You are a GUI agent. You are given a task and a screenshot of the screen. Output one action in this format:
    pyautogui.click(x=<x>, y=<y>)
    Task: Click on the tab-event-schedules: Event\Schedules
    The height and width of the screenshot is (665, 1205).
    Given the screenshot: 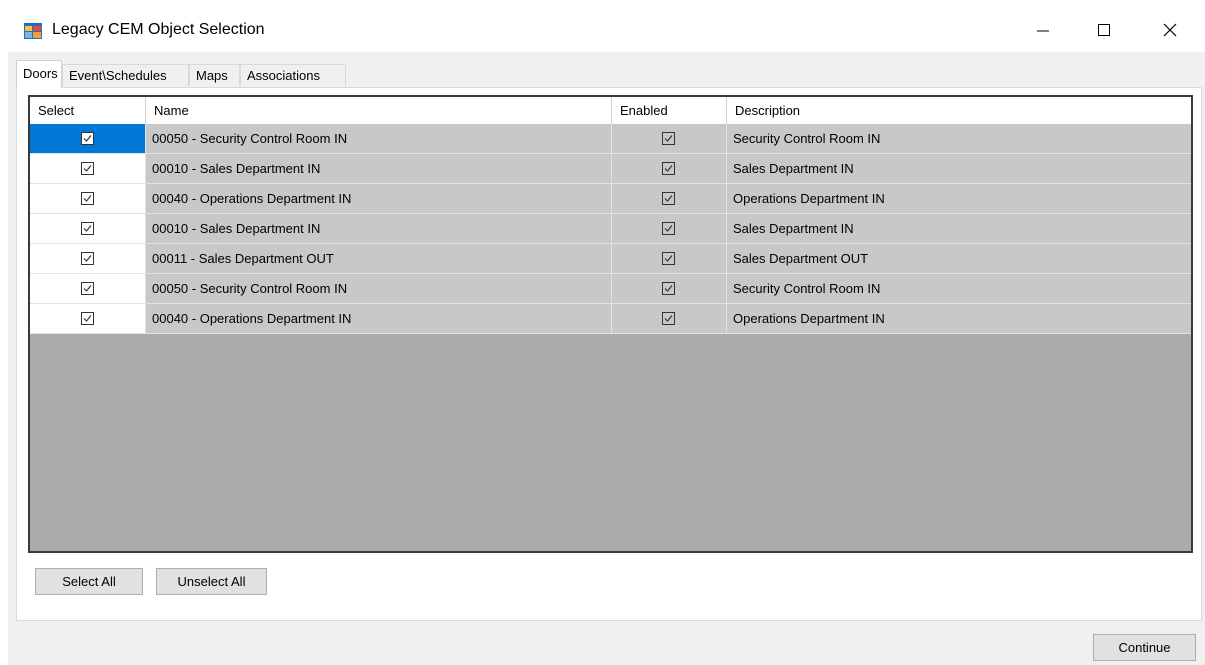 What is the action you would take?
    pyautogui.click(x=125, y=75)
    